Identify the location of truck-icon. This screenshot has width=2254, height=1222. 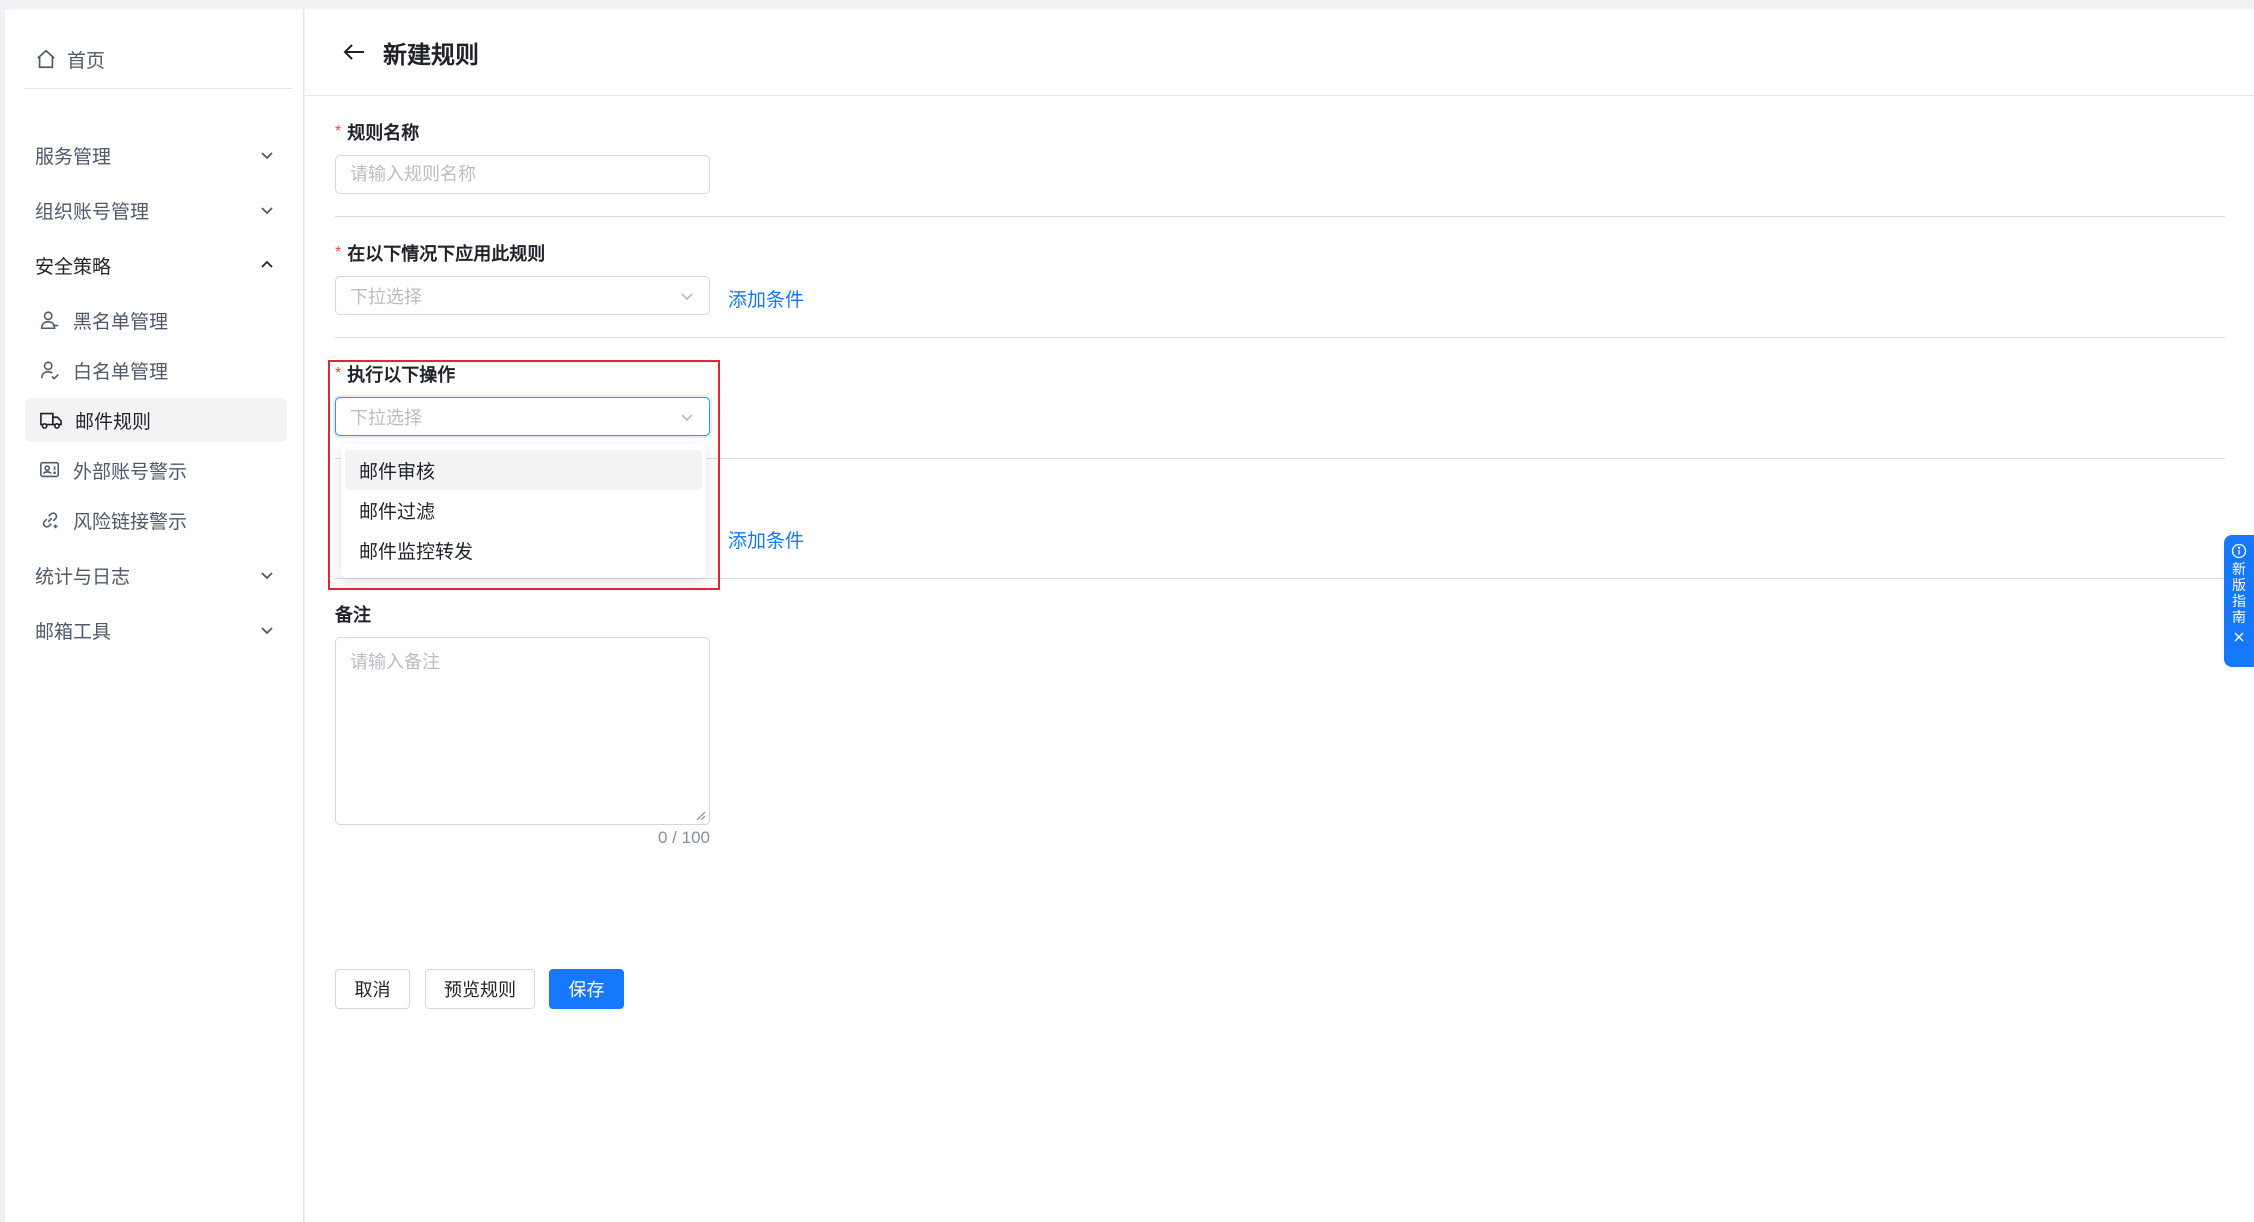
(51, 420).